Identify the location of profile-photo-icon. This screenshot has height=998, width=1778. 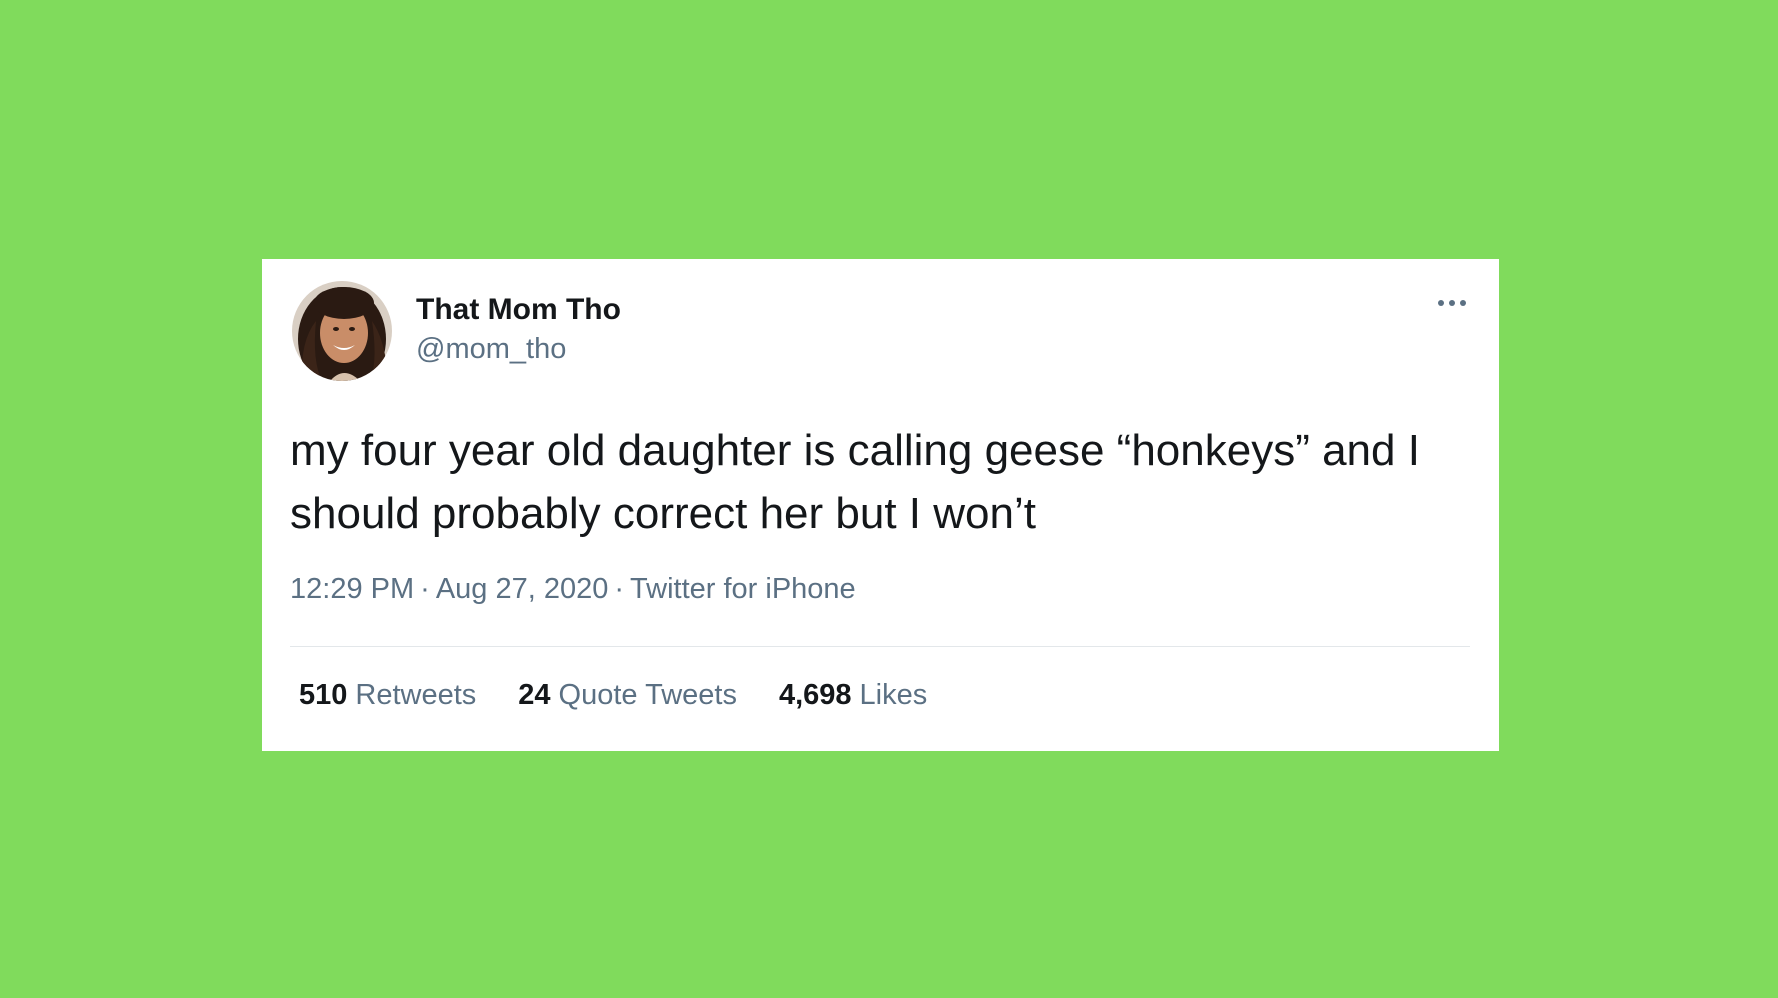
(342, 331).